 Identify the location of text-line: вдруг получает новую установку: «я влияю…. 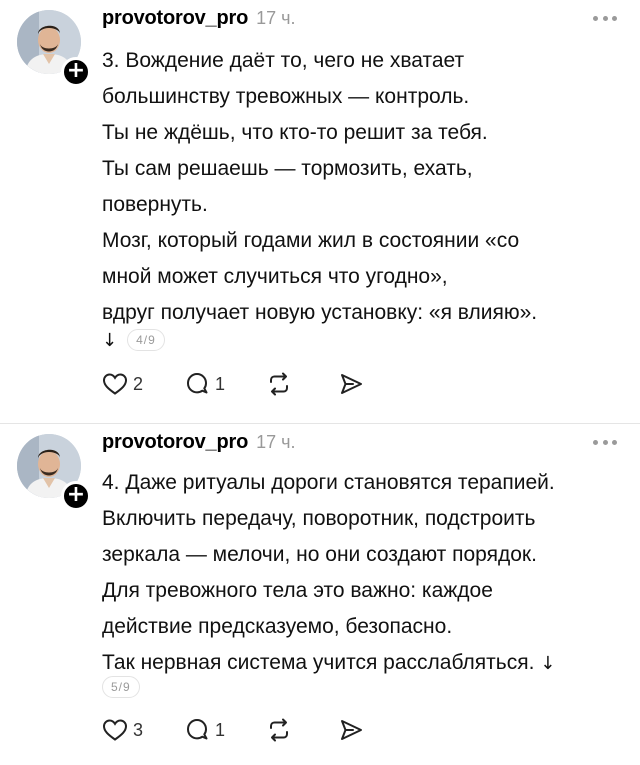
(320, 312).